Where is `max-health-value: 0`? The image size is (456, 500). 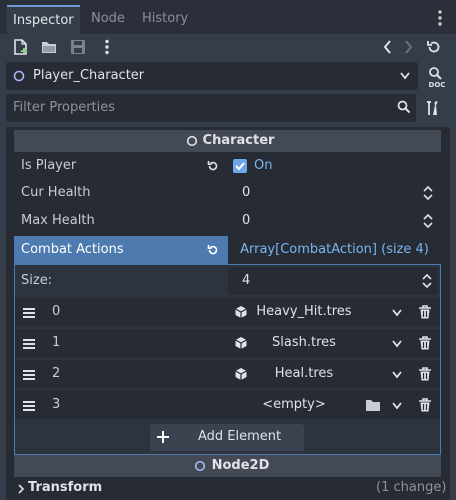 max-health-value: 0 is located at coordinates (246, 220).